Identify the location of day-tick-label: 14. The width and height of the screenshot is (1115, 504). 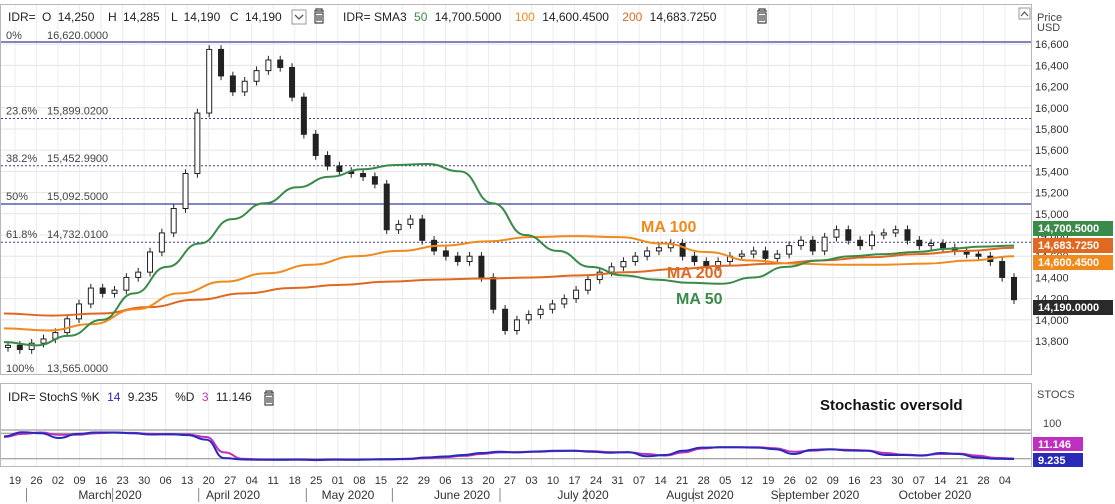
(940, 481).